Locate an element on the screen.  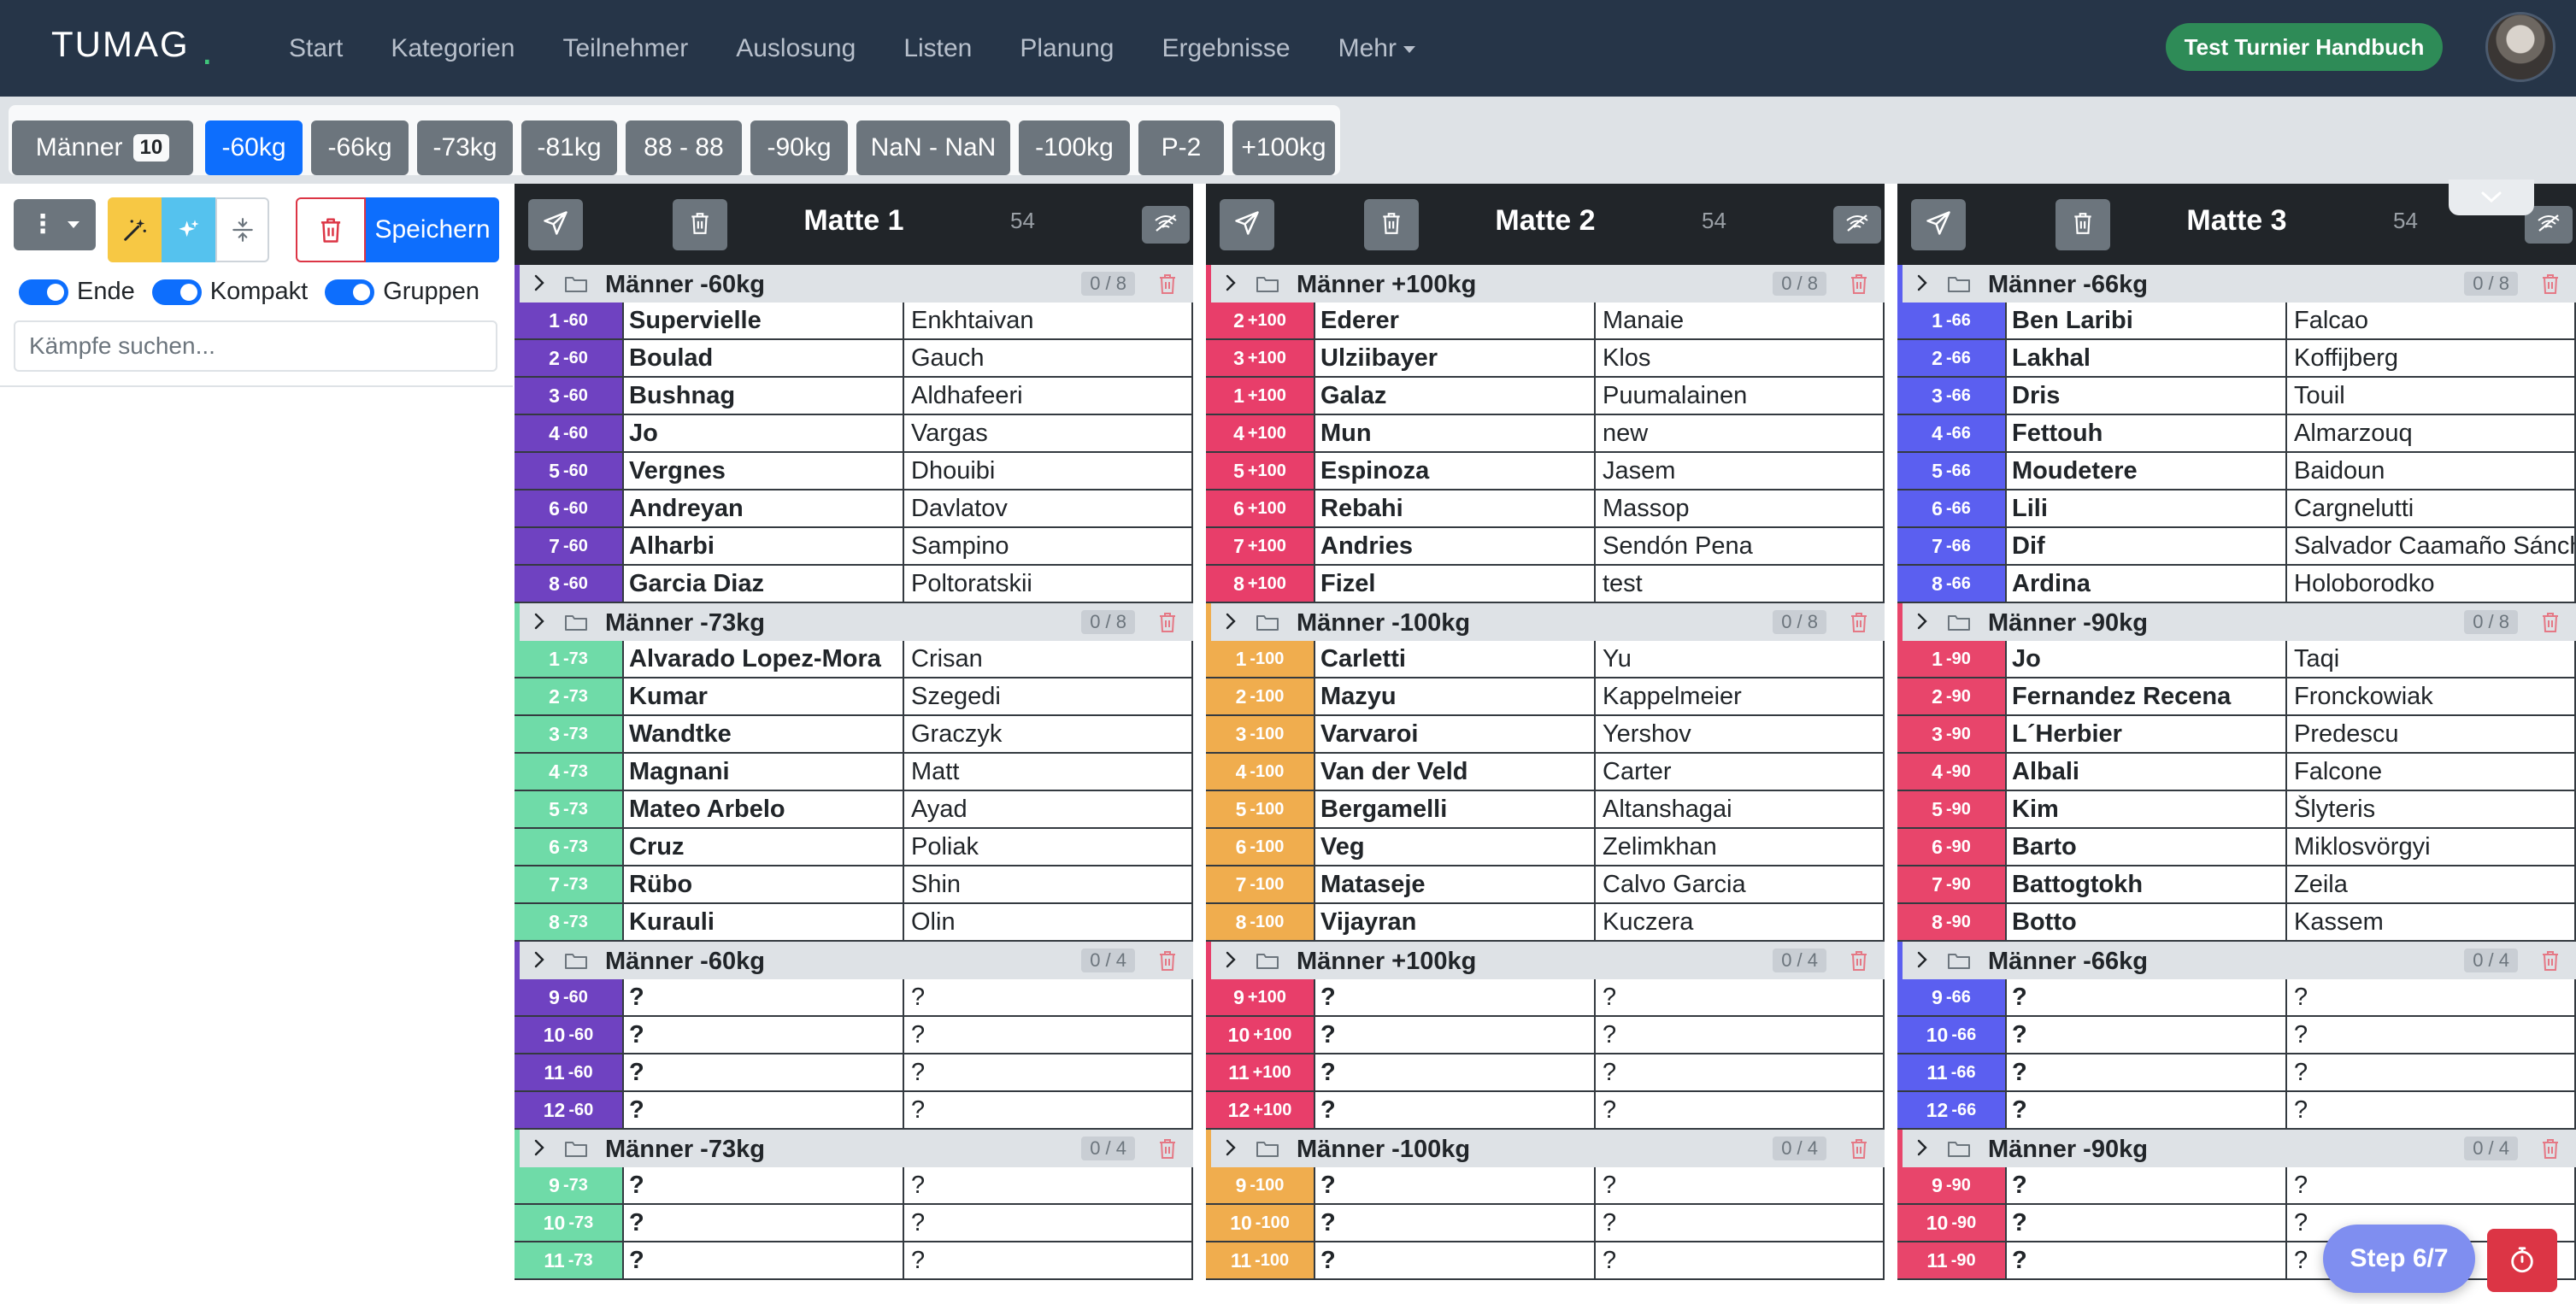
category-button-60kg: -60kg is located at coordinates (254, 147).